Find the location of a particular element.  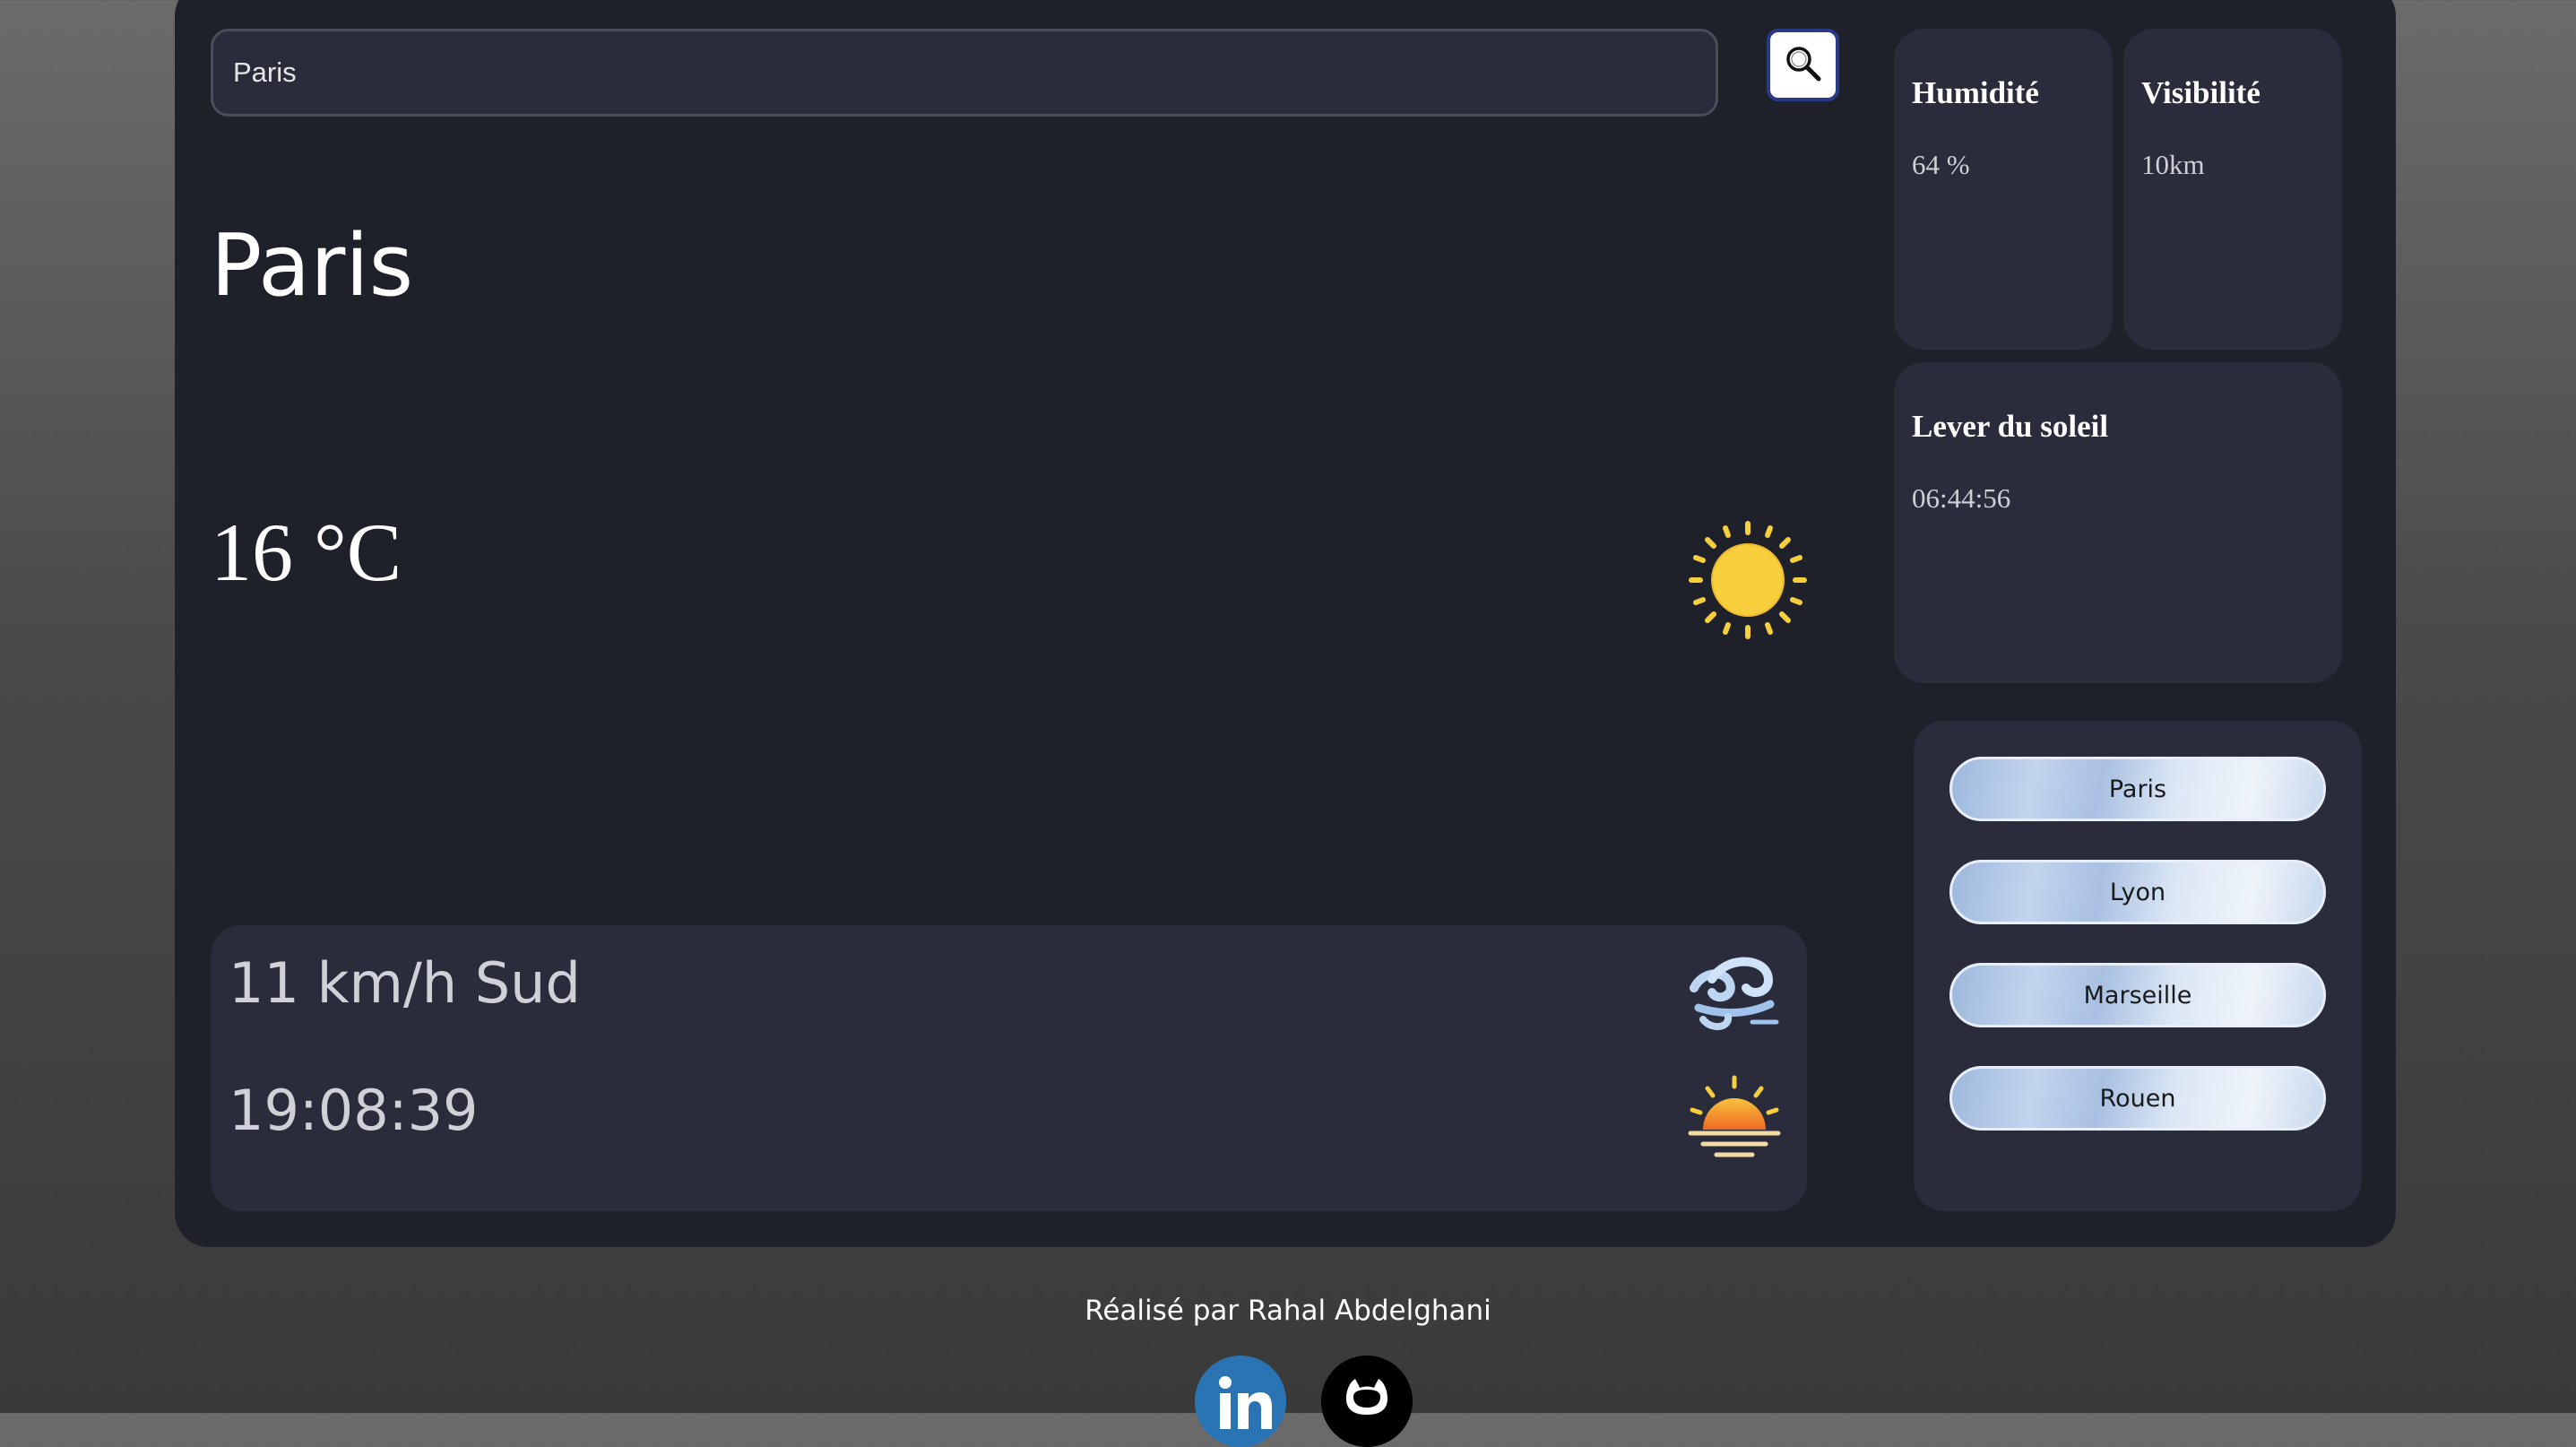

wind-sunset-card: 11 km/h Sud 19:08:39 is located at coordinates (1009, 1068).